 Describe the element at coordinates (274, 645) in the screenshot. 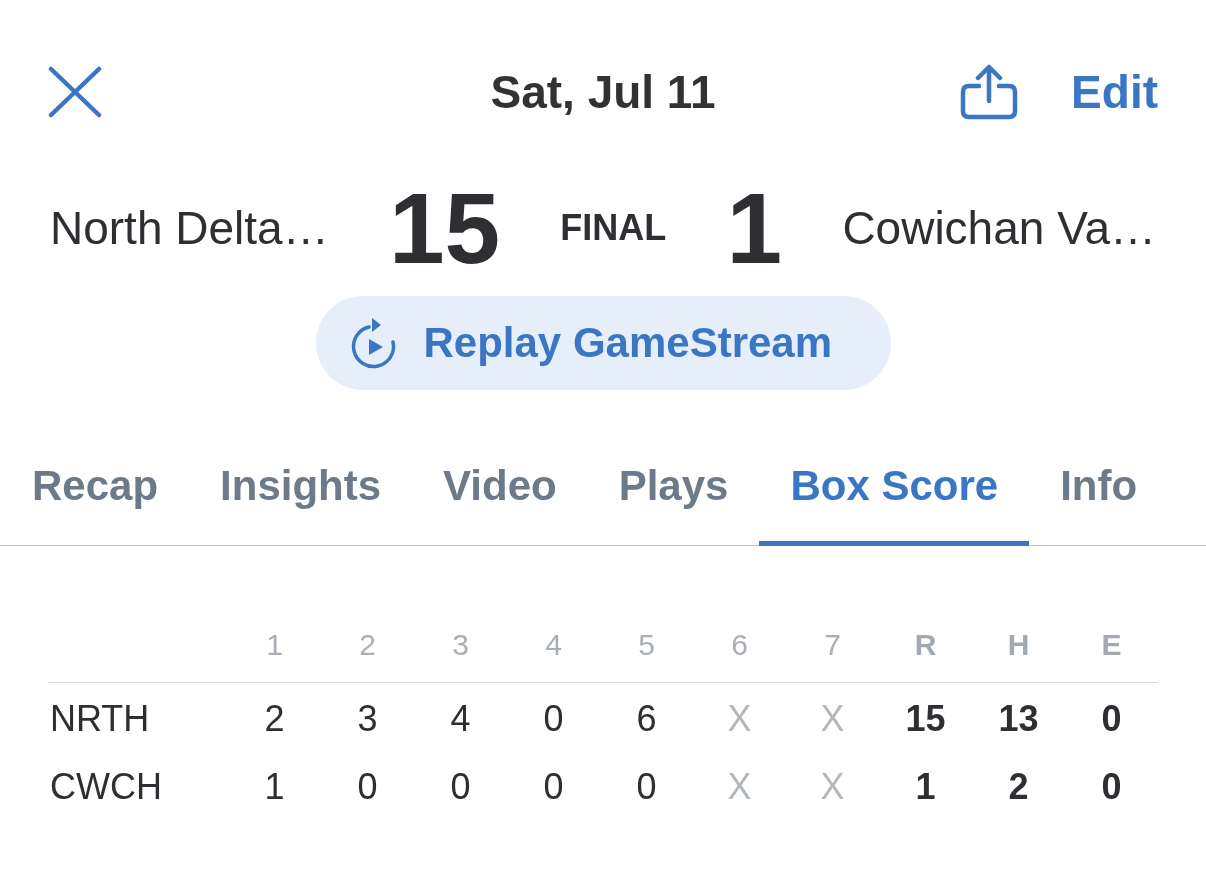

I see `column-header: 1` at that location.